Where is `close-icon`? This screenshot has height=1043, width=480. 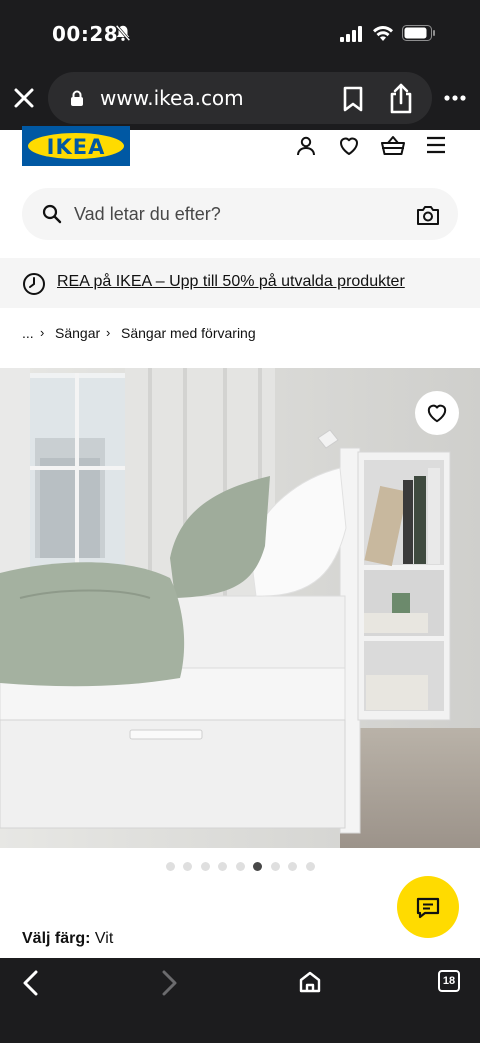 close-icon is located at coordinates (24, 98).